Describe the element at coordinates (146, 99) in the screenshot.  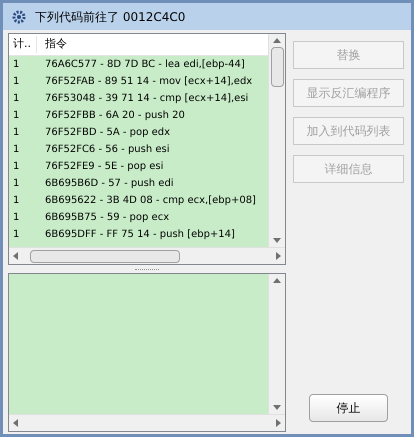
I see `table-cell-text: 76F53048 - 39 71 14 - cmp [ecx+14],esi` at that location.